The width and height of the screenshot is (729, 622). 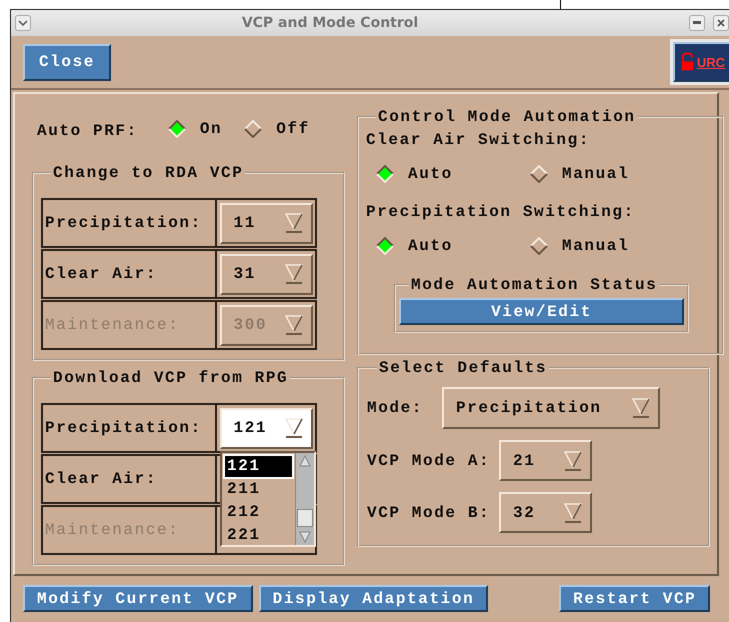 I want to click on minimize-button, so click(x=697, y=23).